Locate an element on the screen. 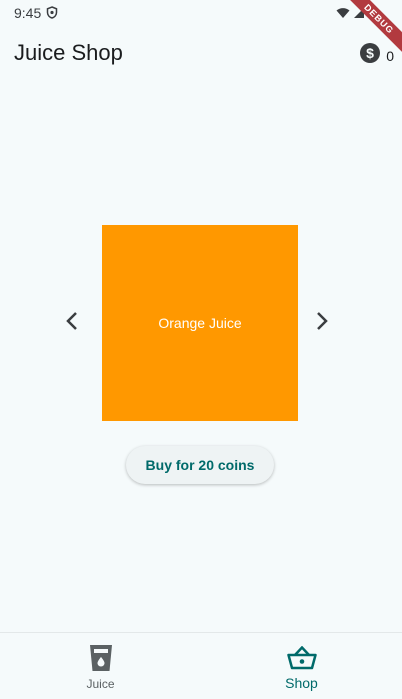  status-time: 9:45 is located at coordinates (28, 13).